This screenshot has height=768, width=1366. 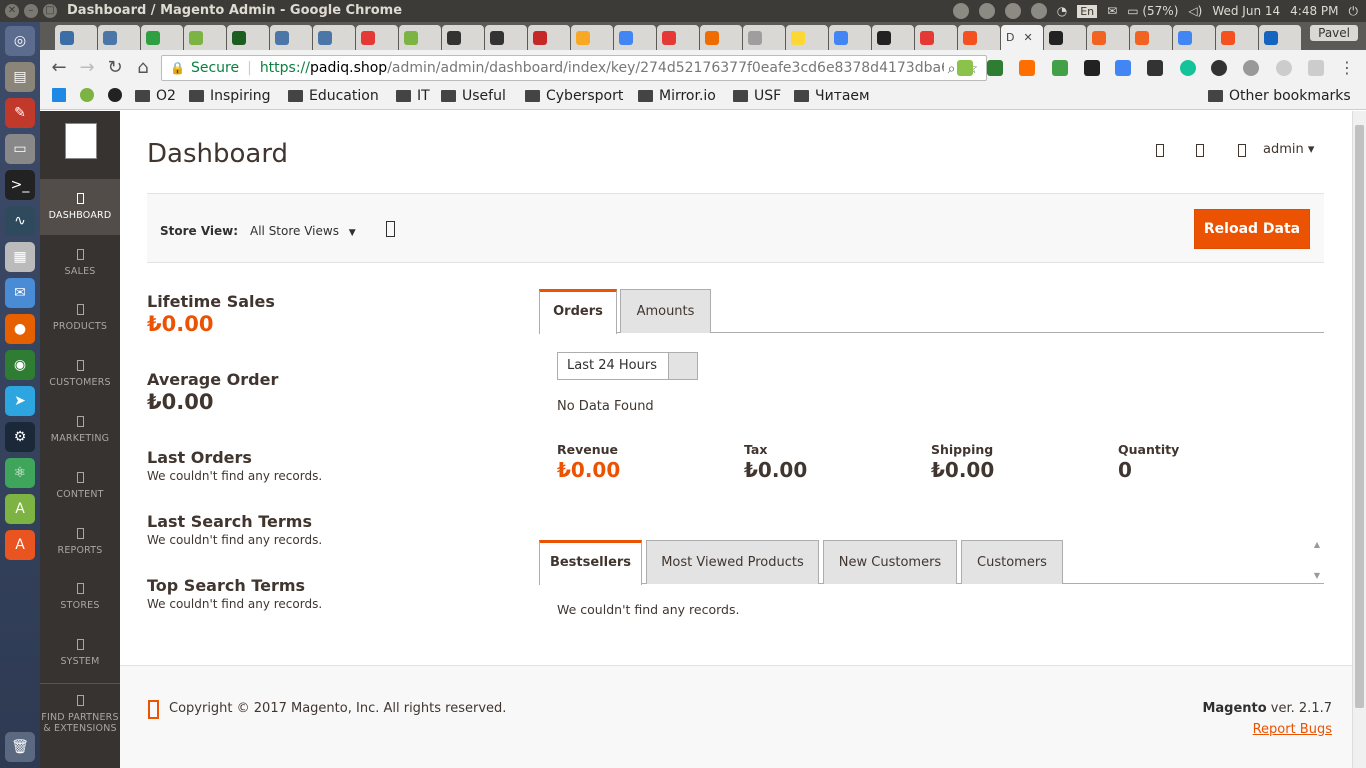 What do you see at coordinates (20, 509) in the screenshot?
I see `android-studio-icon: A` at bounding box center [20, 509].